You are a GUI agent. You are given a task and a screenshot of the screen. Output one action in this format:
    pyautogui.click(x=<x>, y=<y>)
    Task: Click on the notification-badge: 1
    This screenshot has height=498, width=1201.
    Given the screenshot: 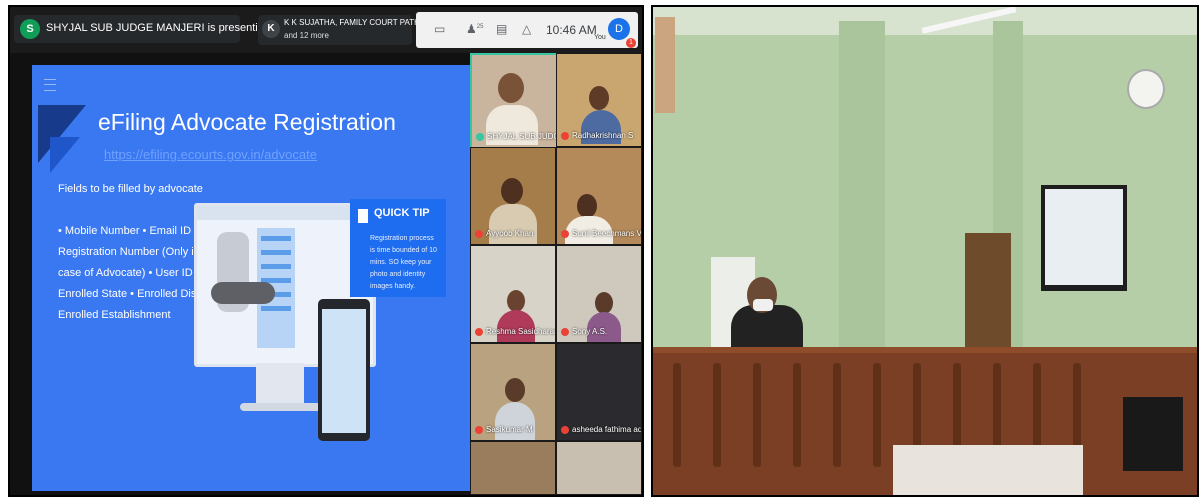 What is the action you would take?
    pyautogui.click(x=631, y=43)
    